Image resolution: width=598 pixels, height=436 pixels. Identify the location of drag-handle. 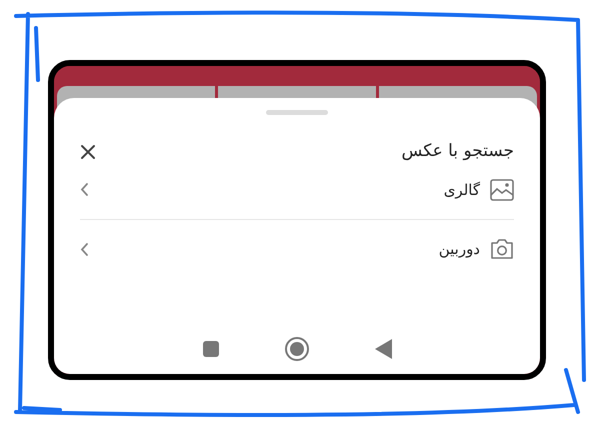
(297, 112).